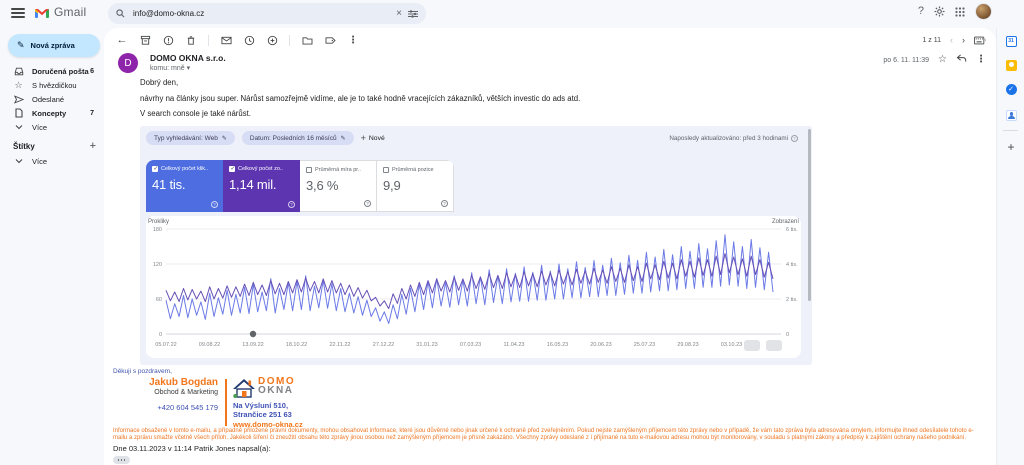 Image resolution: width=1024 pixels, height=465 pixels. What do you see at coordinates (252, 345) in the screenshot?
I see `svg-text: 13.09.22` at bounding box center [252, 345].